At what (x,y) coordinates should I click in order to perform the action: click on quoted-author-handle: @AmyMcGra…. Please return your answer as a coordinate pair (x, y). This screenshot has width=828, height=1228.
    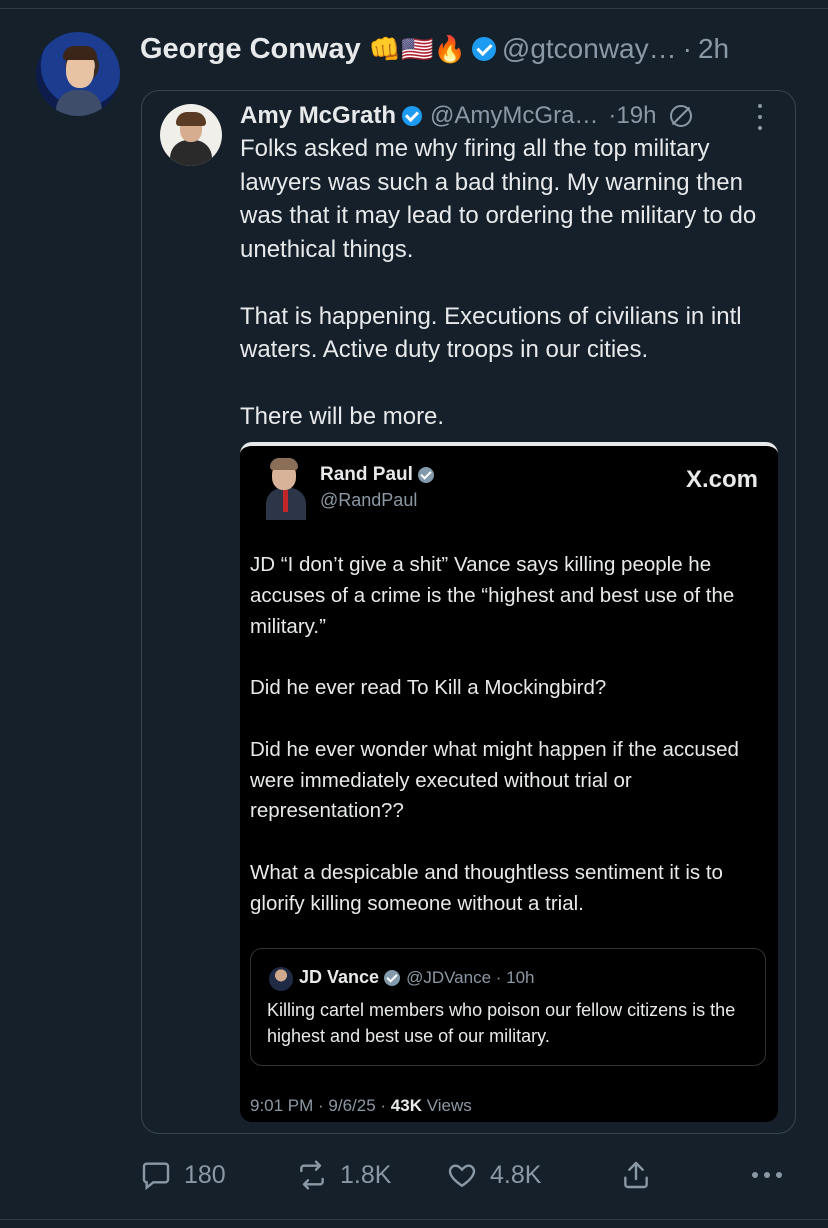
    Looking at the image, I should click on (514, 116).